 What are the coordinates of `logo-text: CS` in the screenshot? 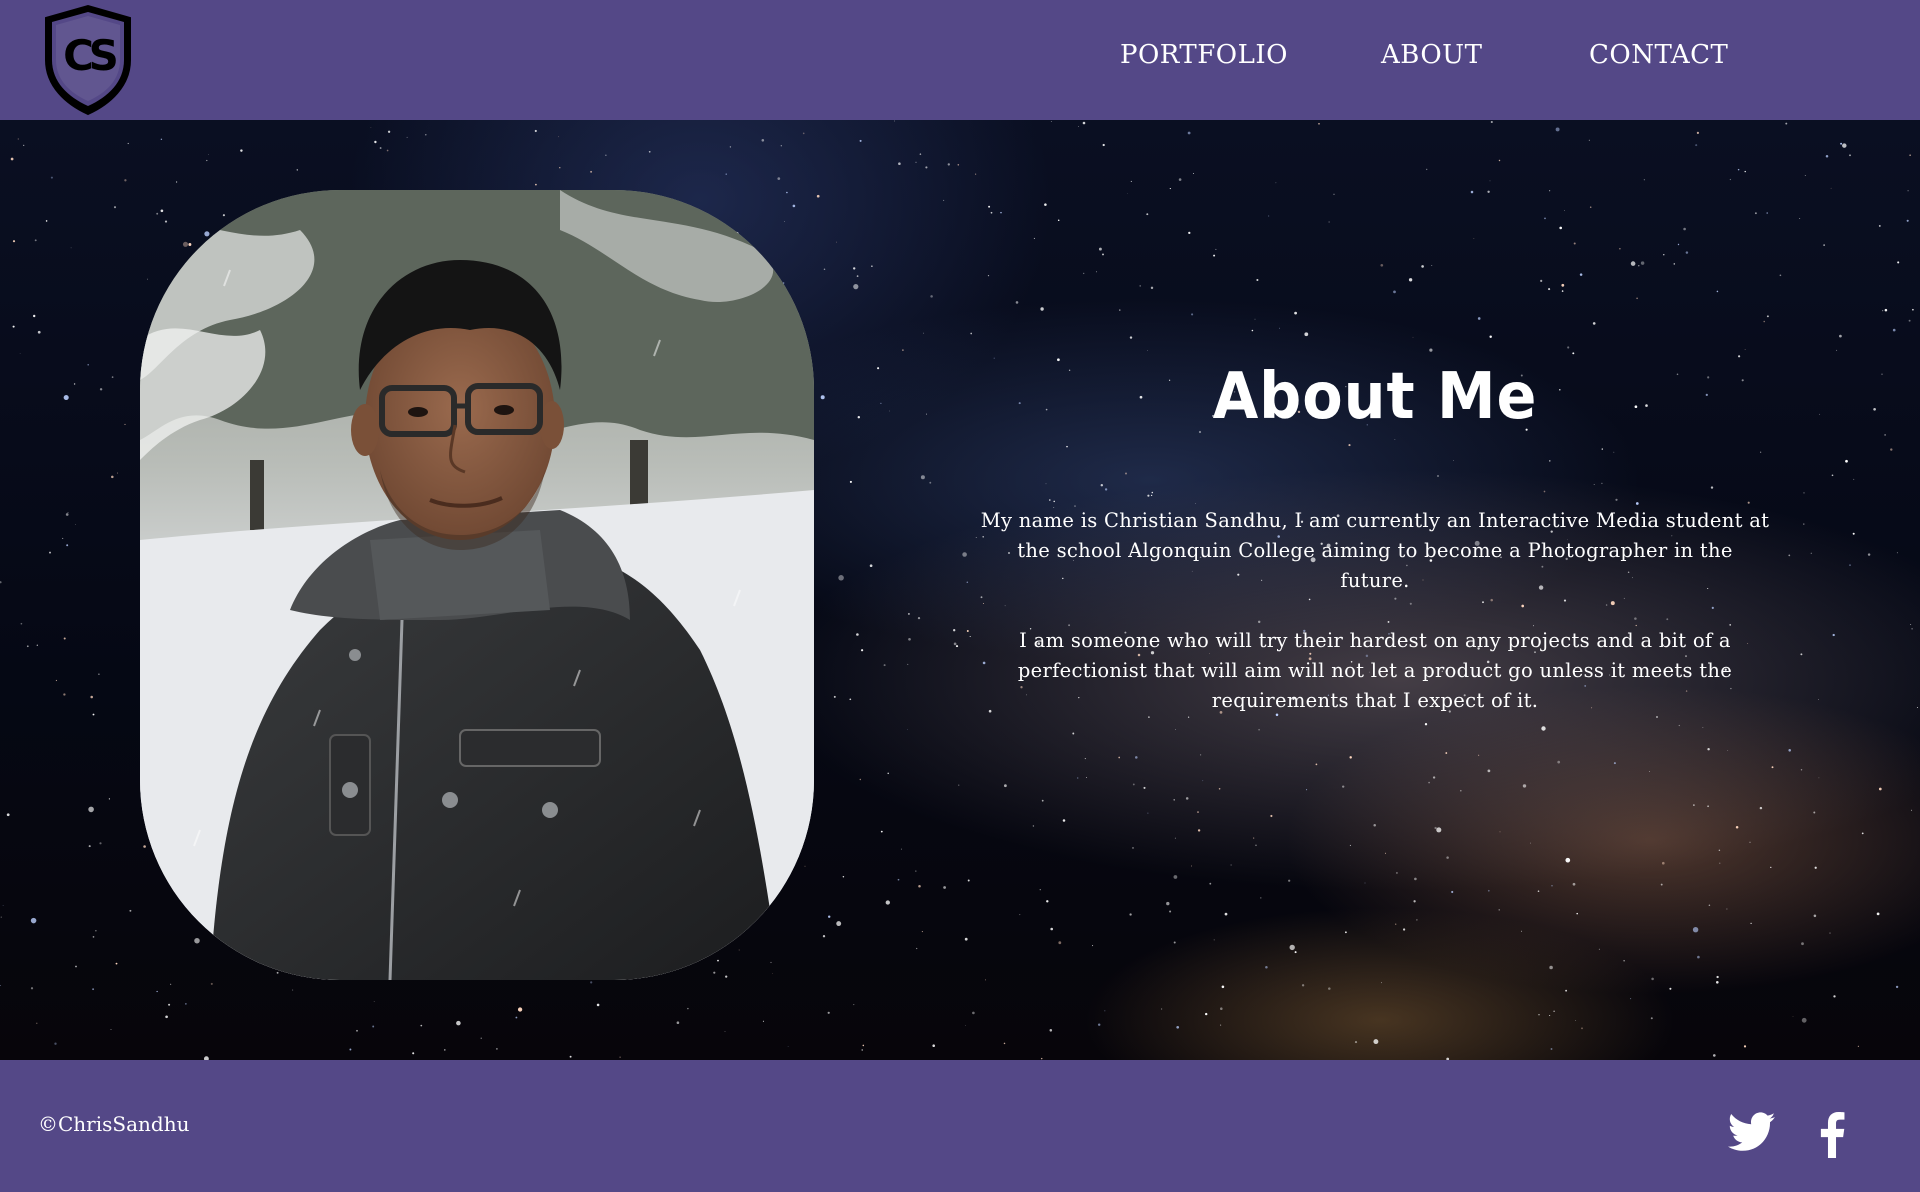 It's located at (90, 55).